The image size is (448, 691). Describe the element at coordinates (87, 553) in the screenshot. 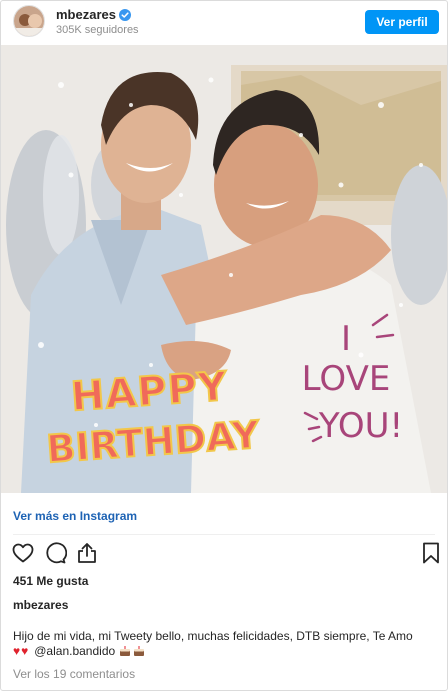

I see `share-icon` at that location.